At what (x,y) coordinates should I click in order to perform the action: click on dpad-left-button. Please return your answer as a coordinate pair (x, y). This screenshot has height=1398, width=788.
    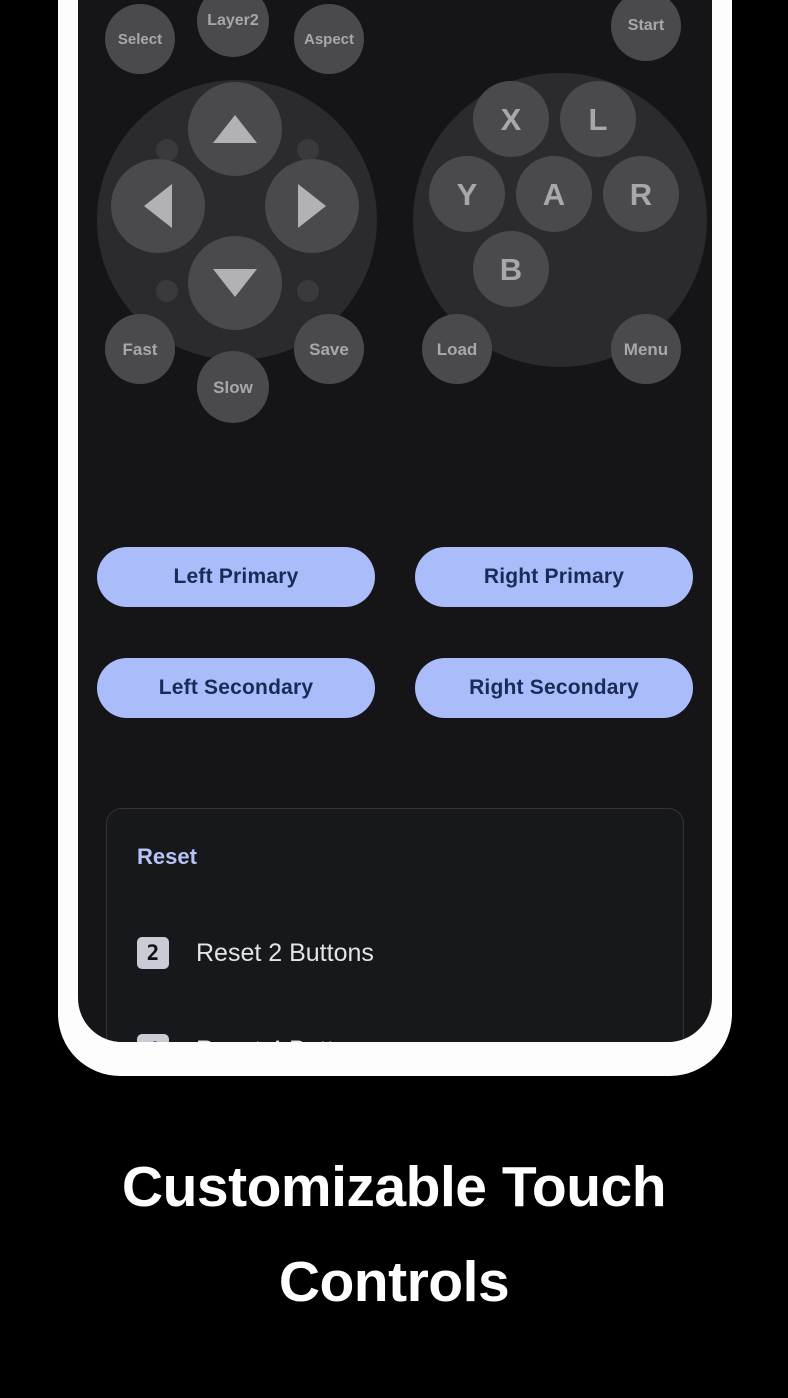
    Looking at the image, I should click on (158, 206).